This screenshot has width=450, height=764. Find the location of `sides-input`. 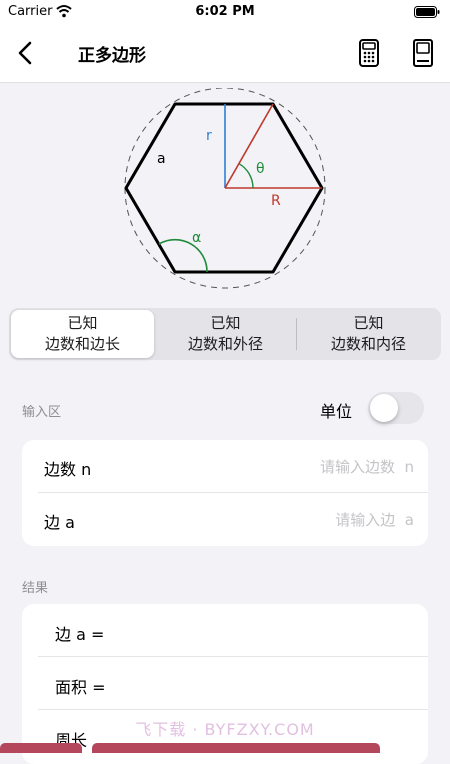

sides-input is located at coordinates (314, 467).